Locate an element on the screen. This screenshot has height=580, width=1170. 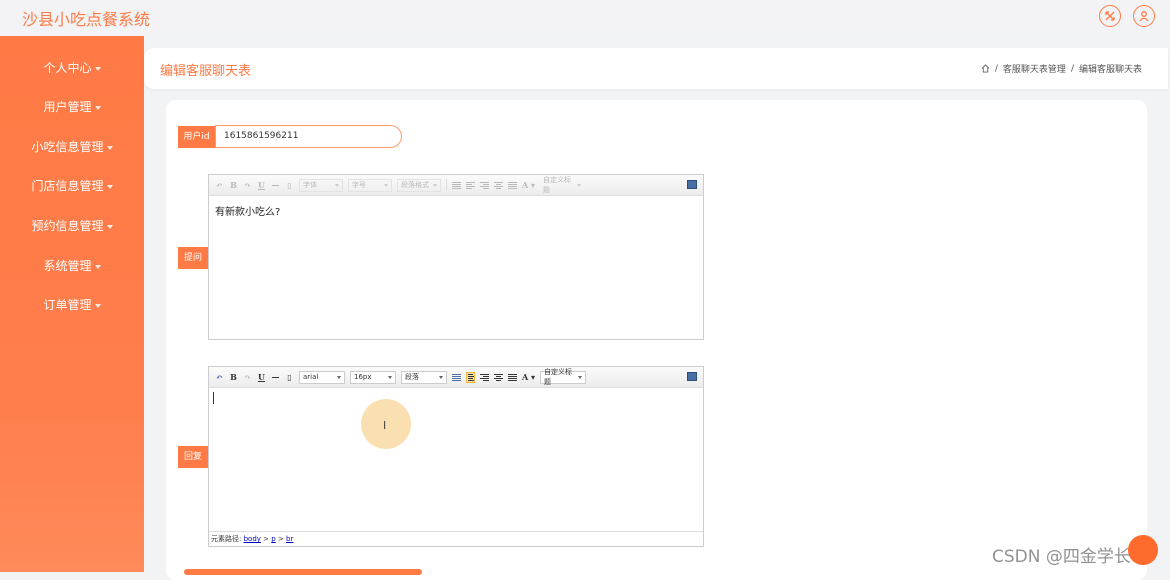
page-title: 编辑客服聊天表 is located at coordinates (206, 71).